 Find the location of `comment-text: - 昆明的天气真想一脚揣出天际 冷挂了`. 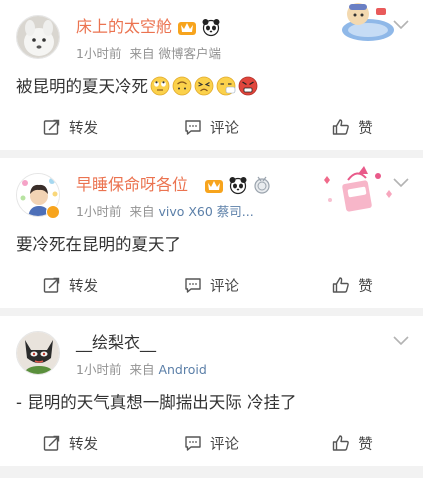

comment-text: - 昆明的天气真想一脚揣出天际 冷挂了 is located at coordinates (156, 402).